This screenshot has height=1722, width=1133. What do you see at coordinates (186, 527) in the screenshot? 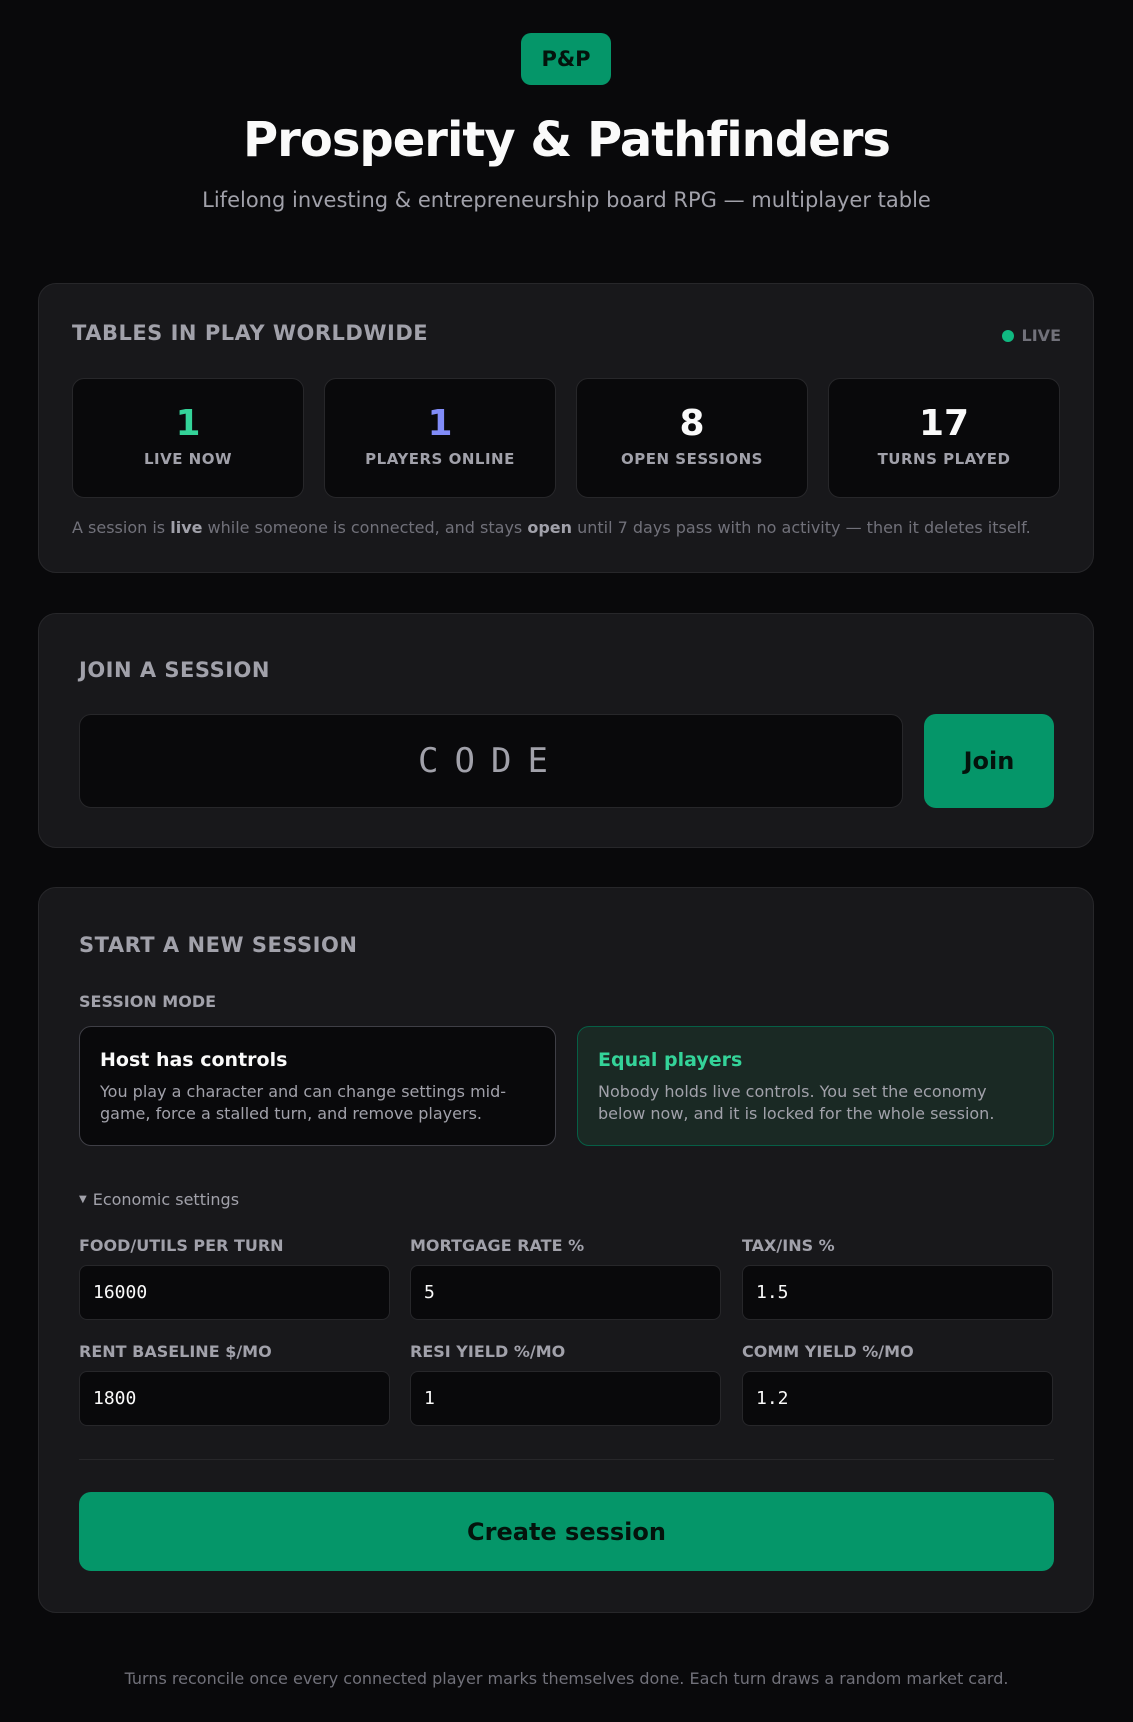
I see `note-emphasis-live: live` at bounding box center [186, 527].